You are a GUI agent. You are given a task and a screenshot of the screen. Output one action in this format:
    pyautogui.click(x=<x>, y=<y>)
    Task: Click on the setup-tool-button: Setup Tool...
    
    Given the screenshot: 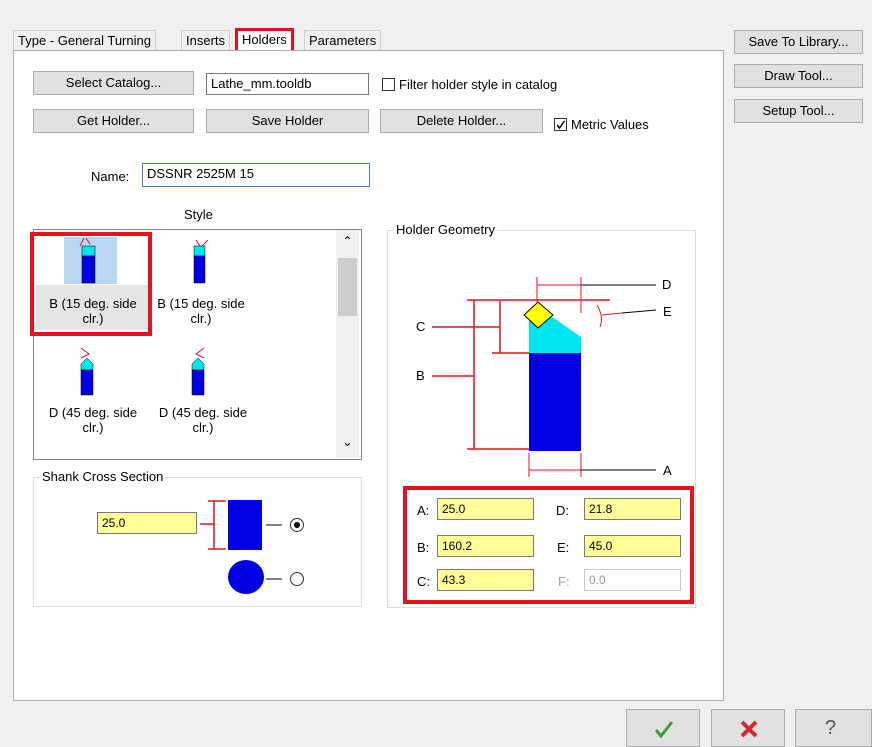 What is the action you would take?
    pyautogui.click(x=798, y=111)
    